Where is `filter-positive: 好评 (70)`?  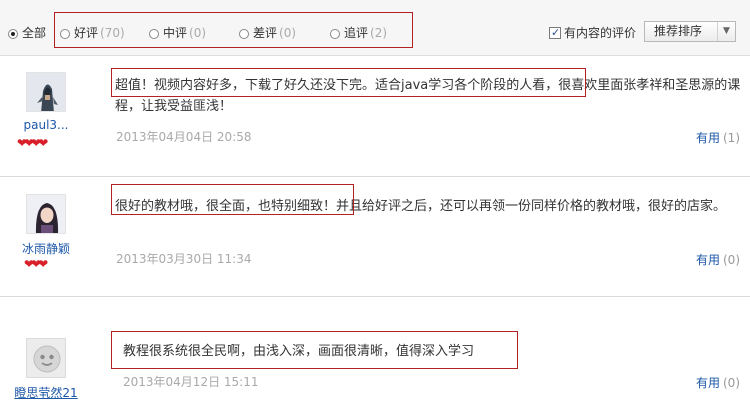 filter-positive: 好评 (70) is located at coordinates (92, 33).